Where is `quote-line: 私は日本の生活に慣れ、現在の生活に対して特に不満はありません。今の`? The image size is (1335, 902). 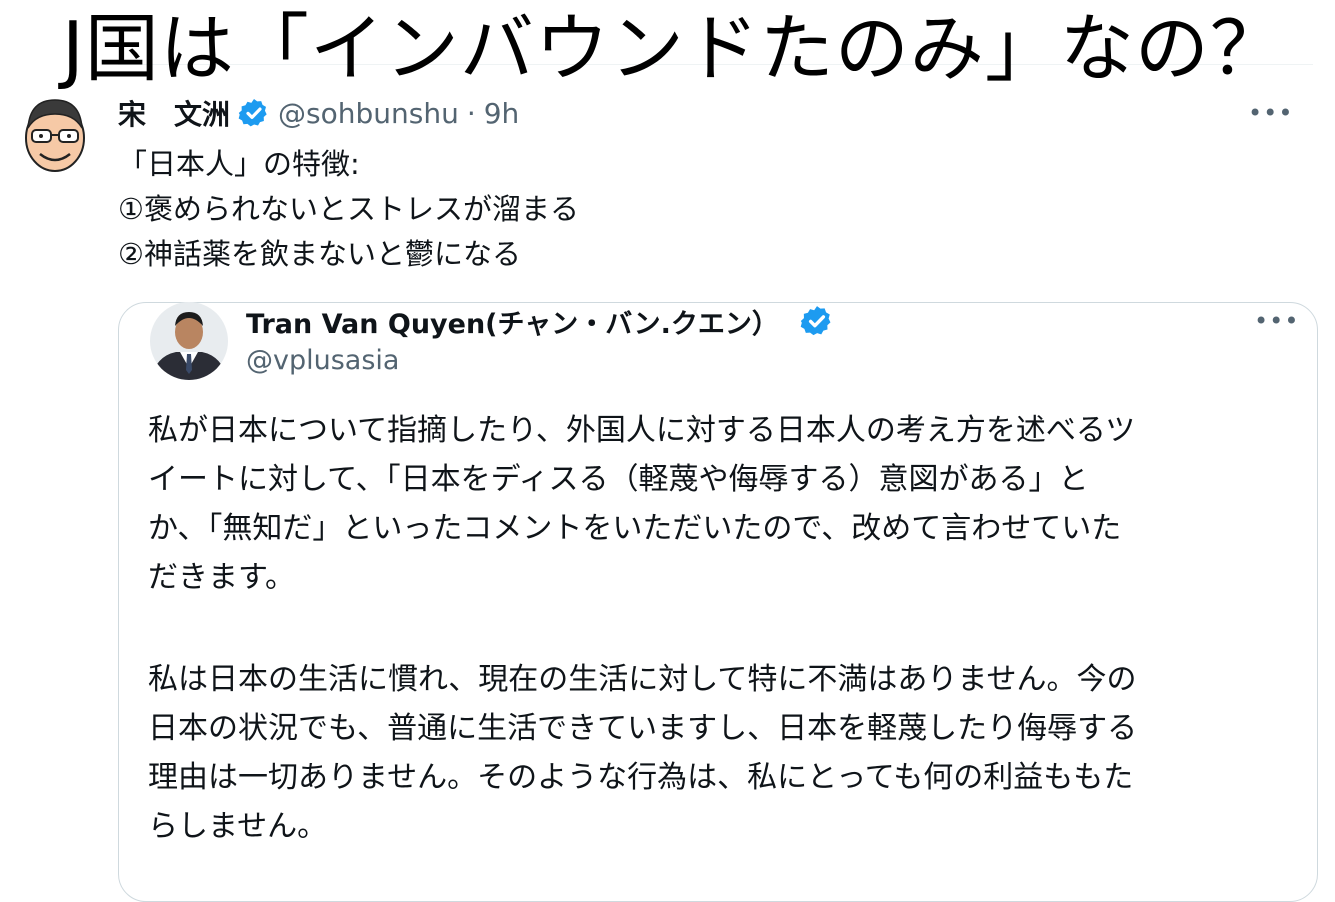 quote-line: 私は日本の生活に慣れ、現在の生活に対して特に不満はありません。今の is located at coordinates (642, 679).